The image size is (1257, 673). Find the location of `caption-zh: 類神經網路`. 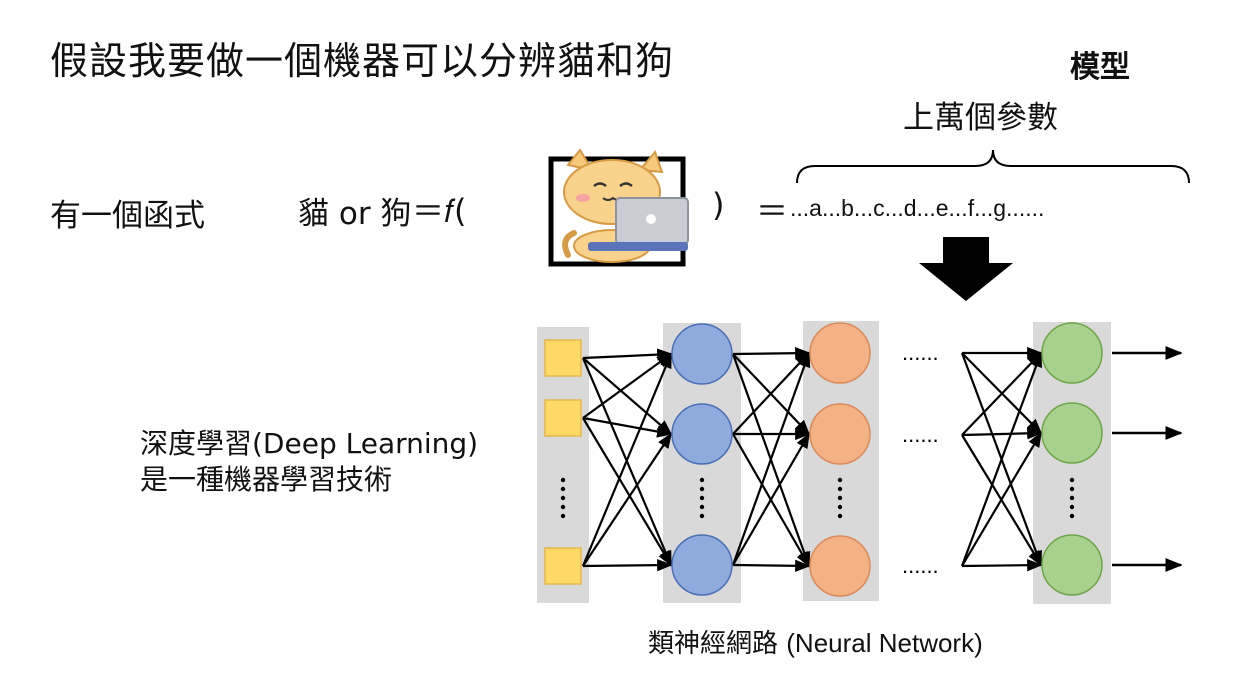

caption-zh: 類神經網路 is located at coordinates (717, 644).